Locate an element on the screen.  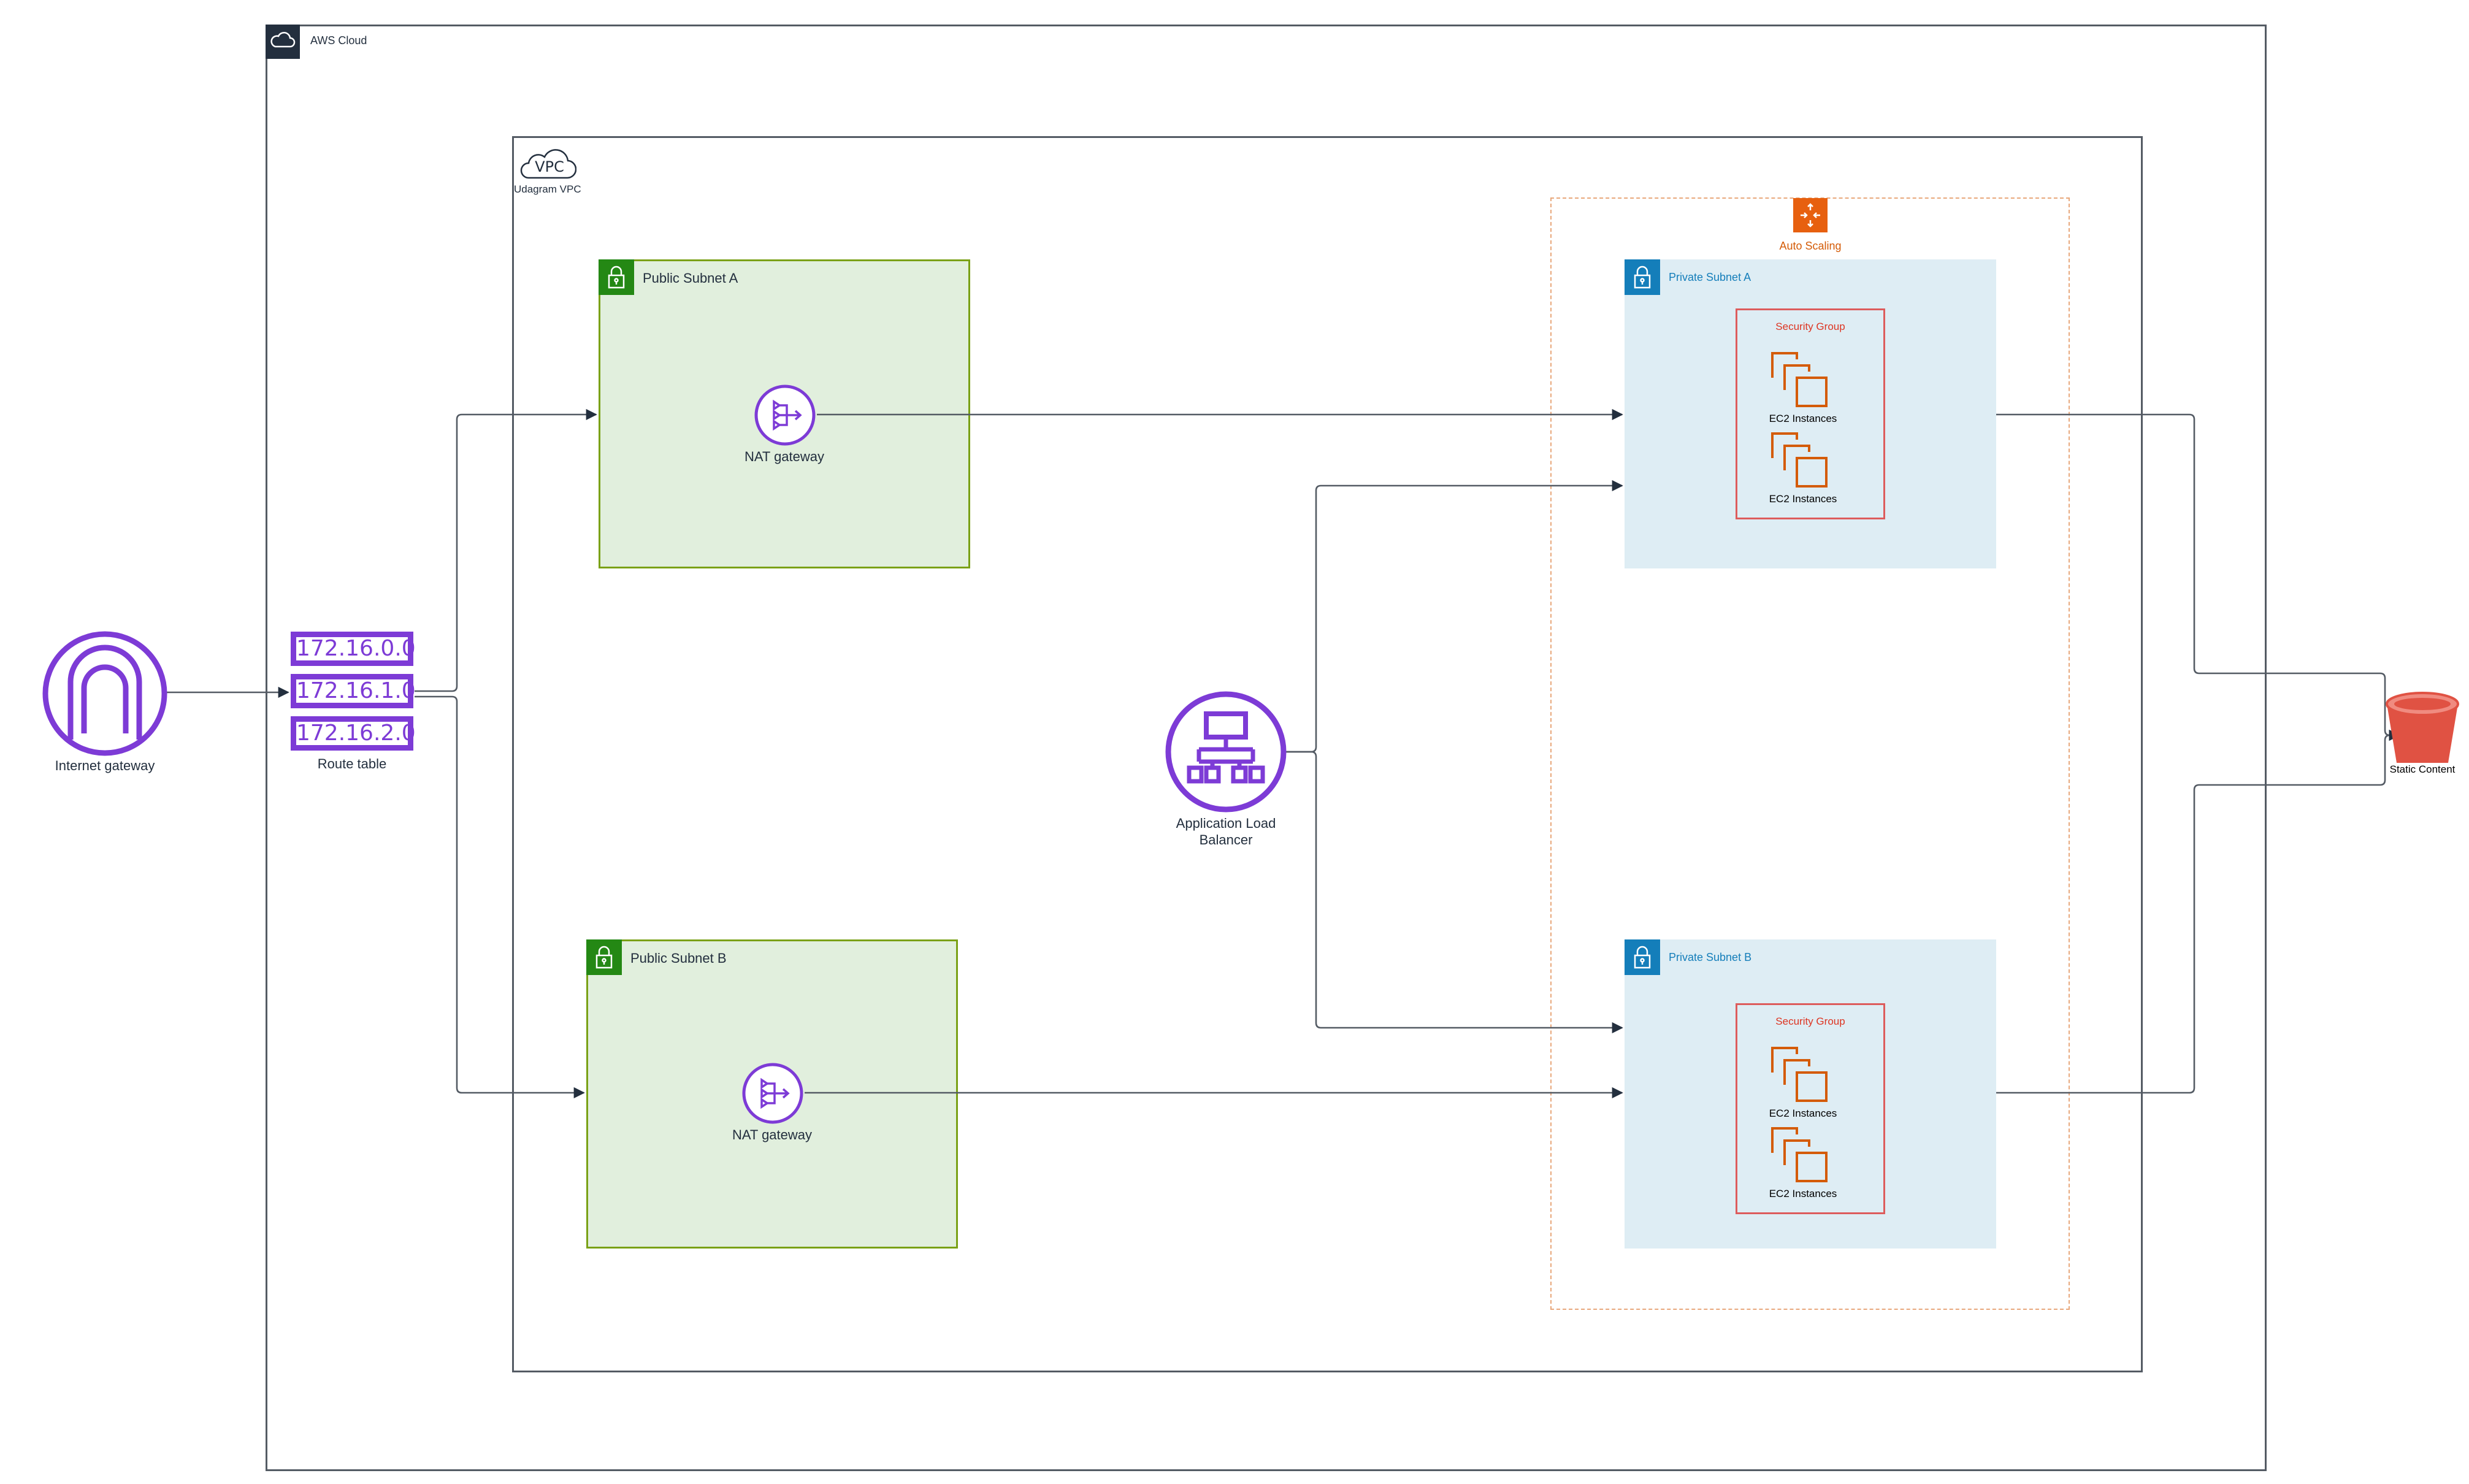
s3-bucket-icon is located at coordinates (2423, 727).